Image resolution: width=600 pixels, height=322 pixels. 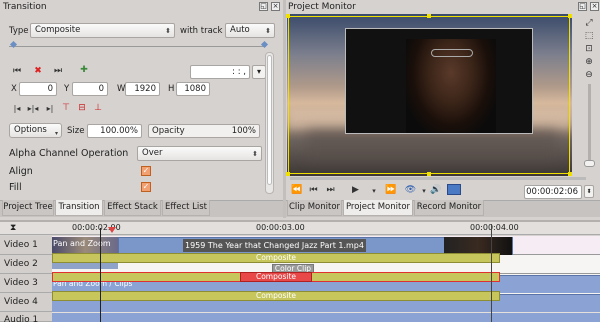 I want to click on track-header-video3: Video 3, so click(x=26, y=283).